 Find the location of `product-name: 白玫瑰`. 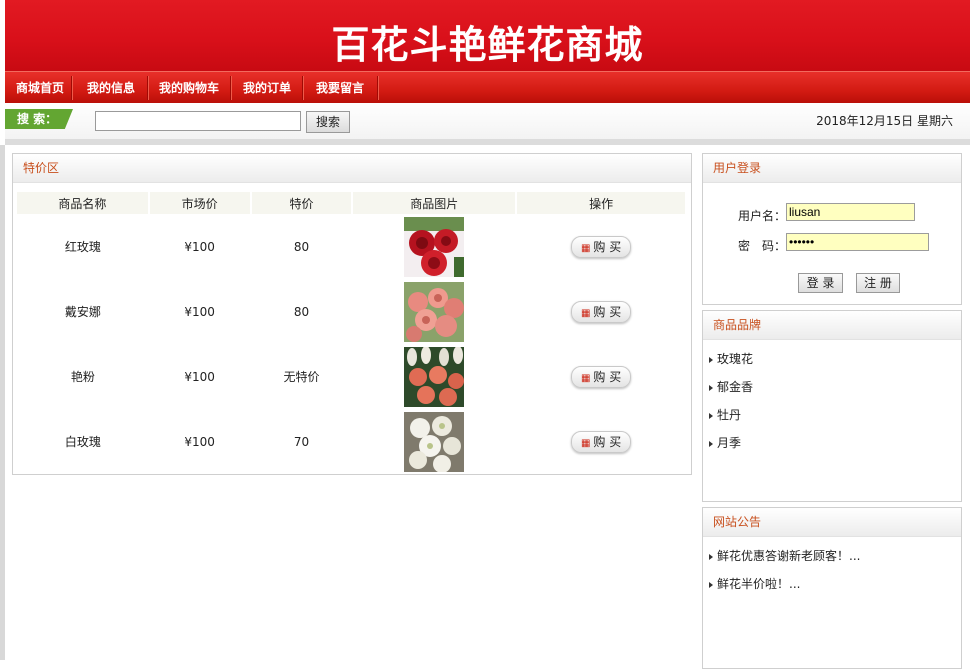

product-name: 白玫瑰 is located at coordinates (82, 442).